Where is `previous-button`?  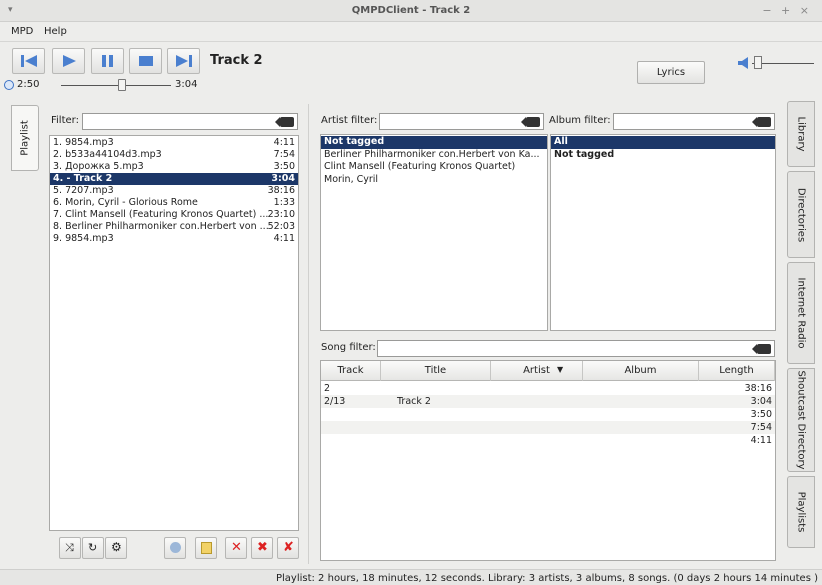 previous-button is located at coordinates (28, 61).